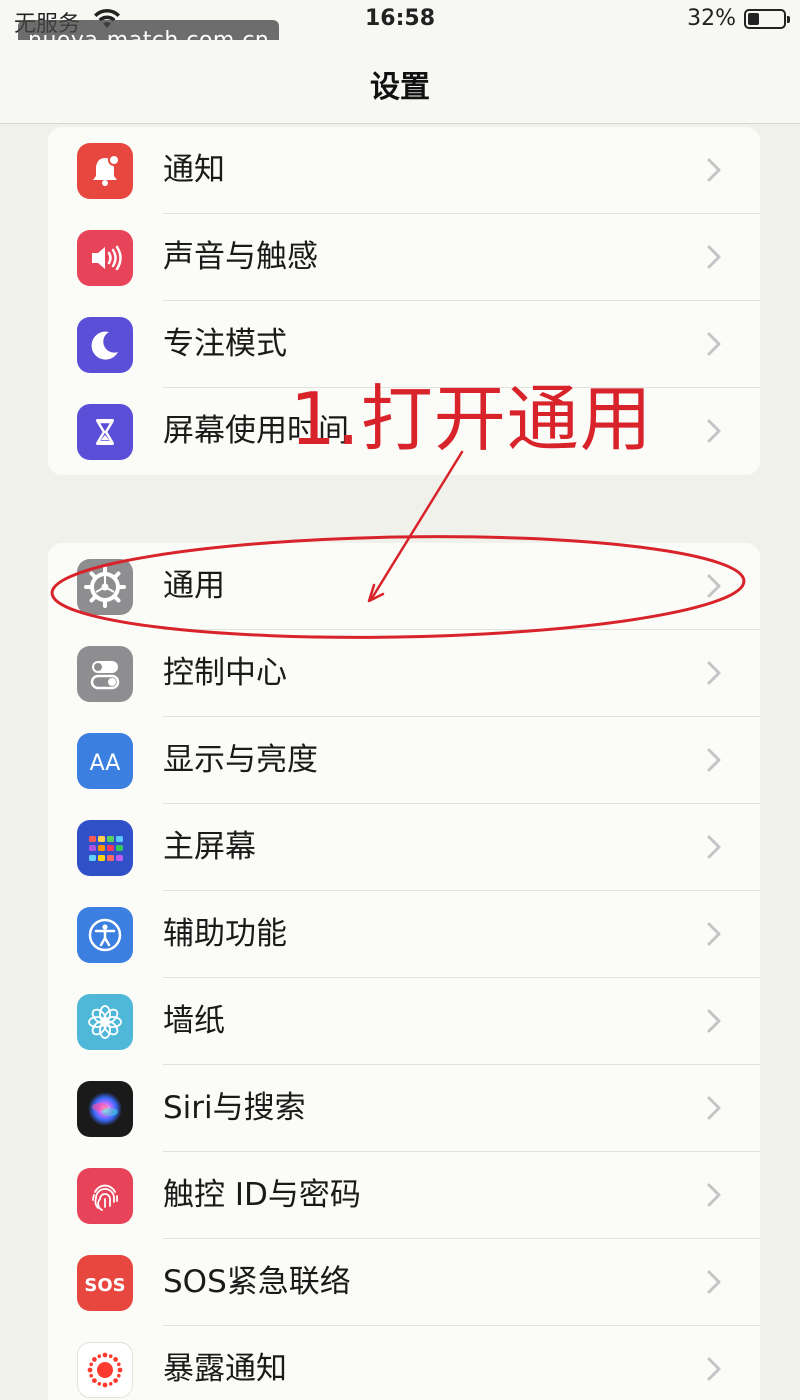 The height and width of the screenshot is (1400, 800). Describe the element at coordinates (105, 171) in the screenshot. I see `notification-bell-icon` at that location.